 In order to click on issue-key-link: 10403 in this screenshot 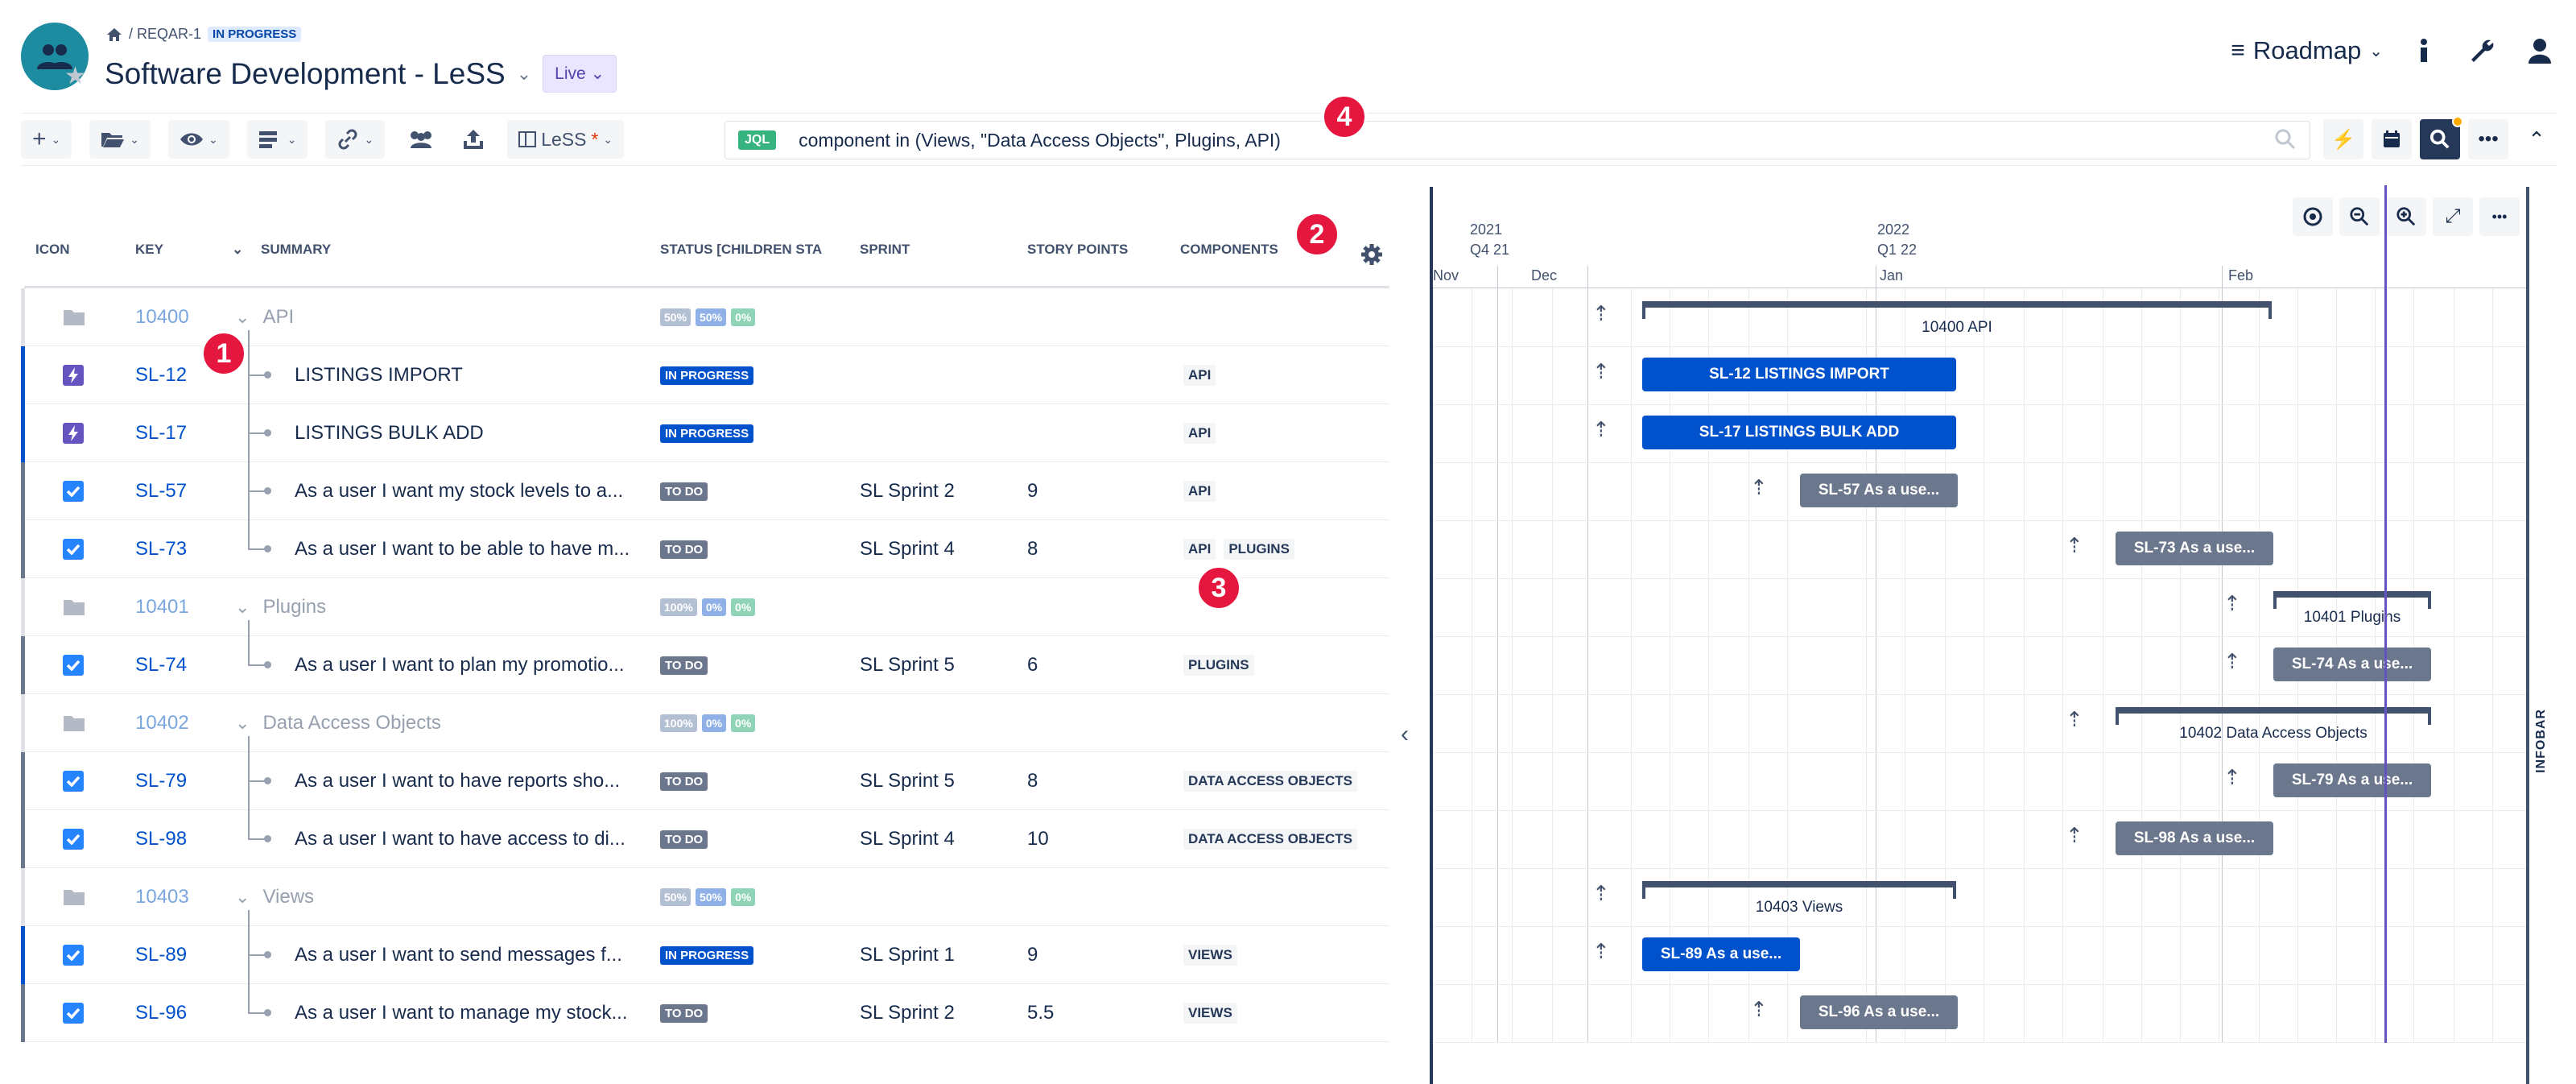, I will do `click(162, 897)`.